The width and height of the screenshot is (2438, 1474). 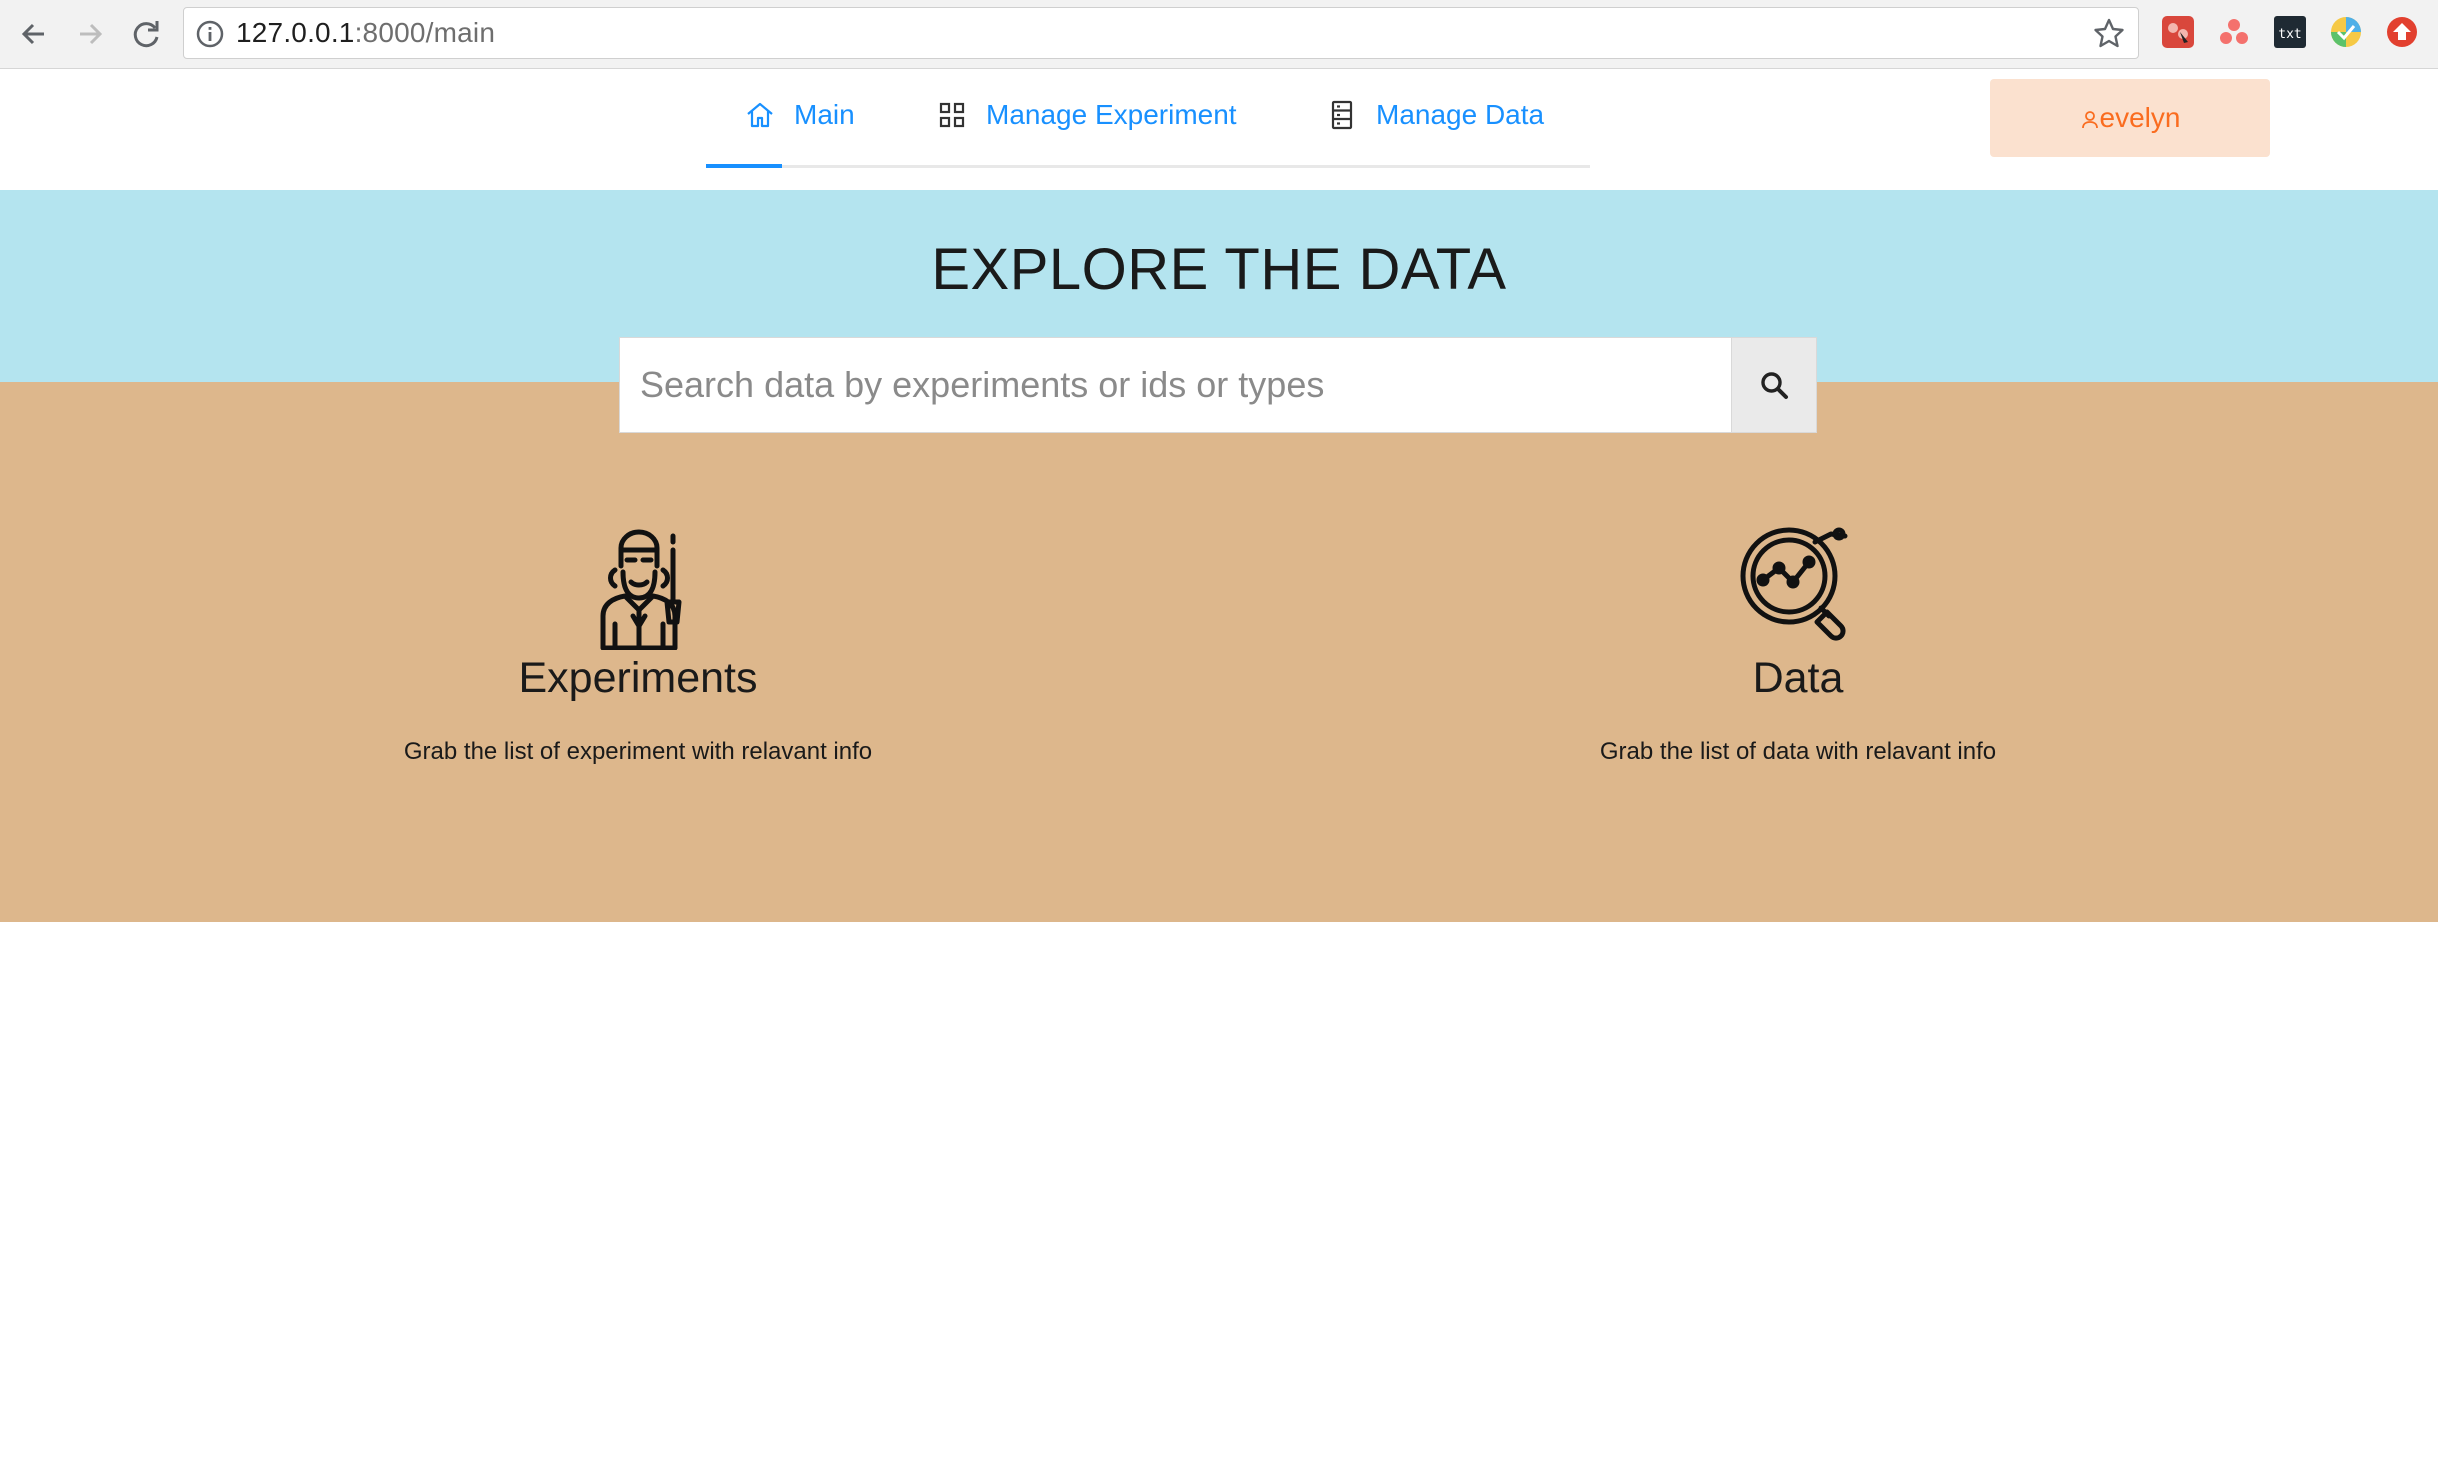 I want to click on search-button, so click(x=1773, y=385).